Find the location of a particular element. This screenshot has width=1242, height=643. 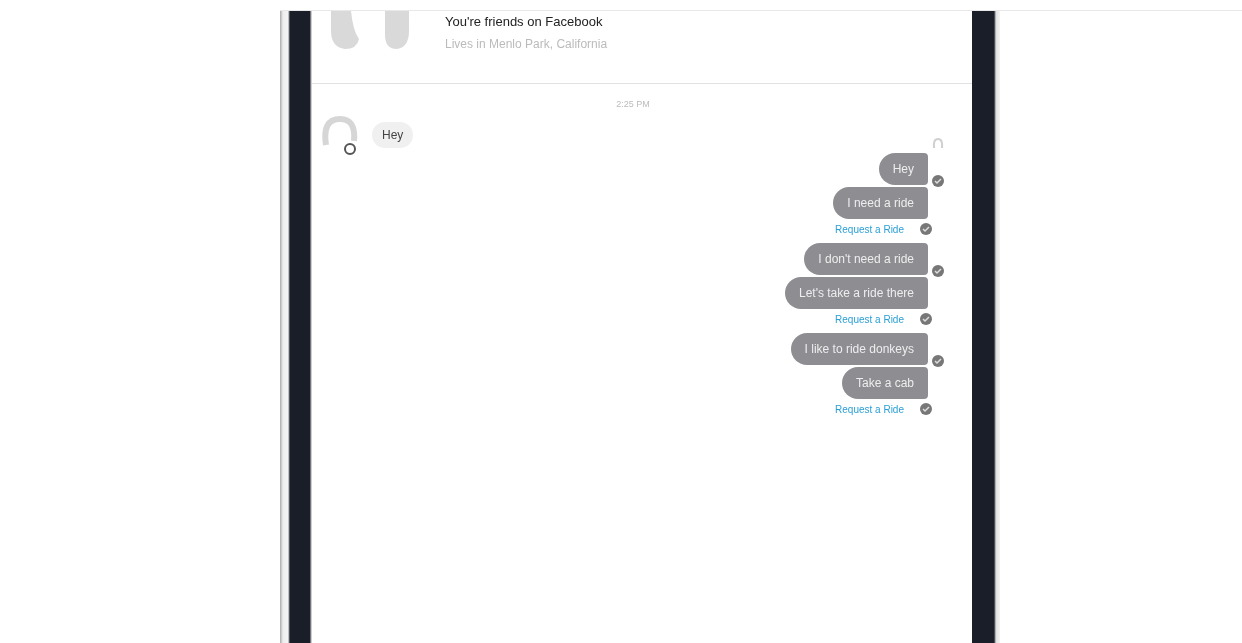

outgoing-message: I don't need a ride is located at coordinates (866, 259).